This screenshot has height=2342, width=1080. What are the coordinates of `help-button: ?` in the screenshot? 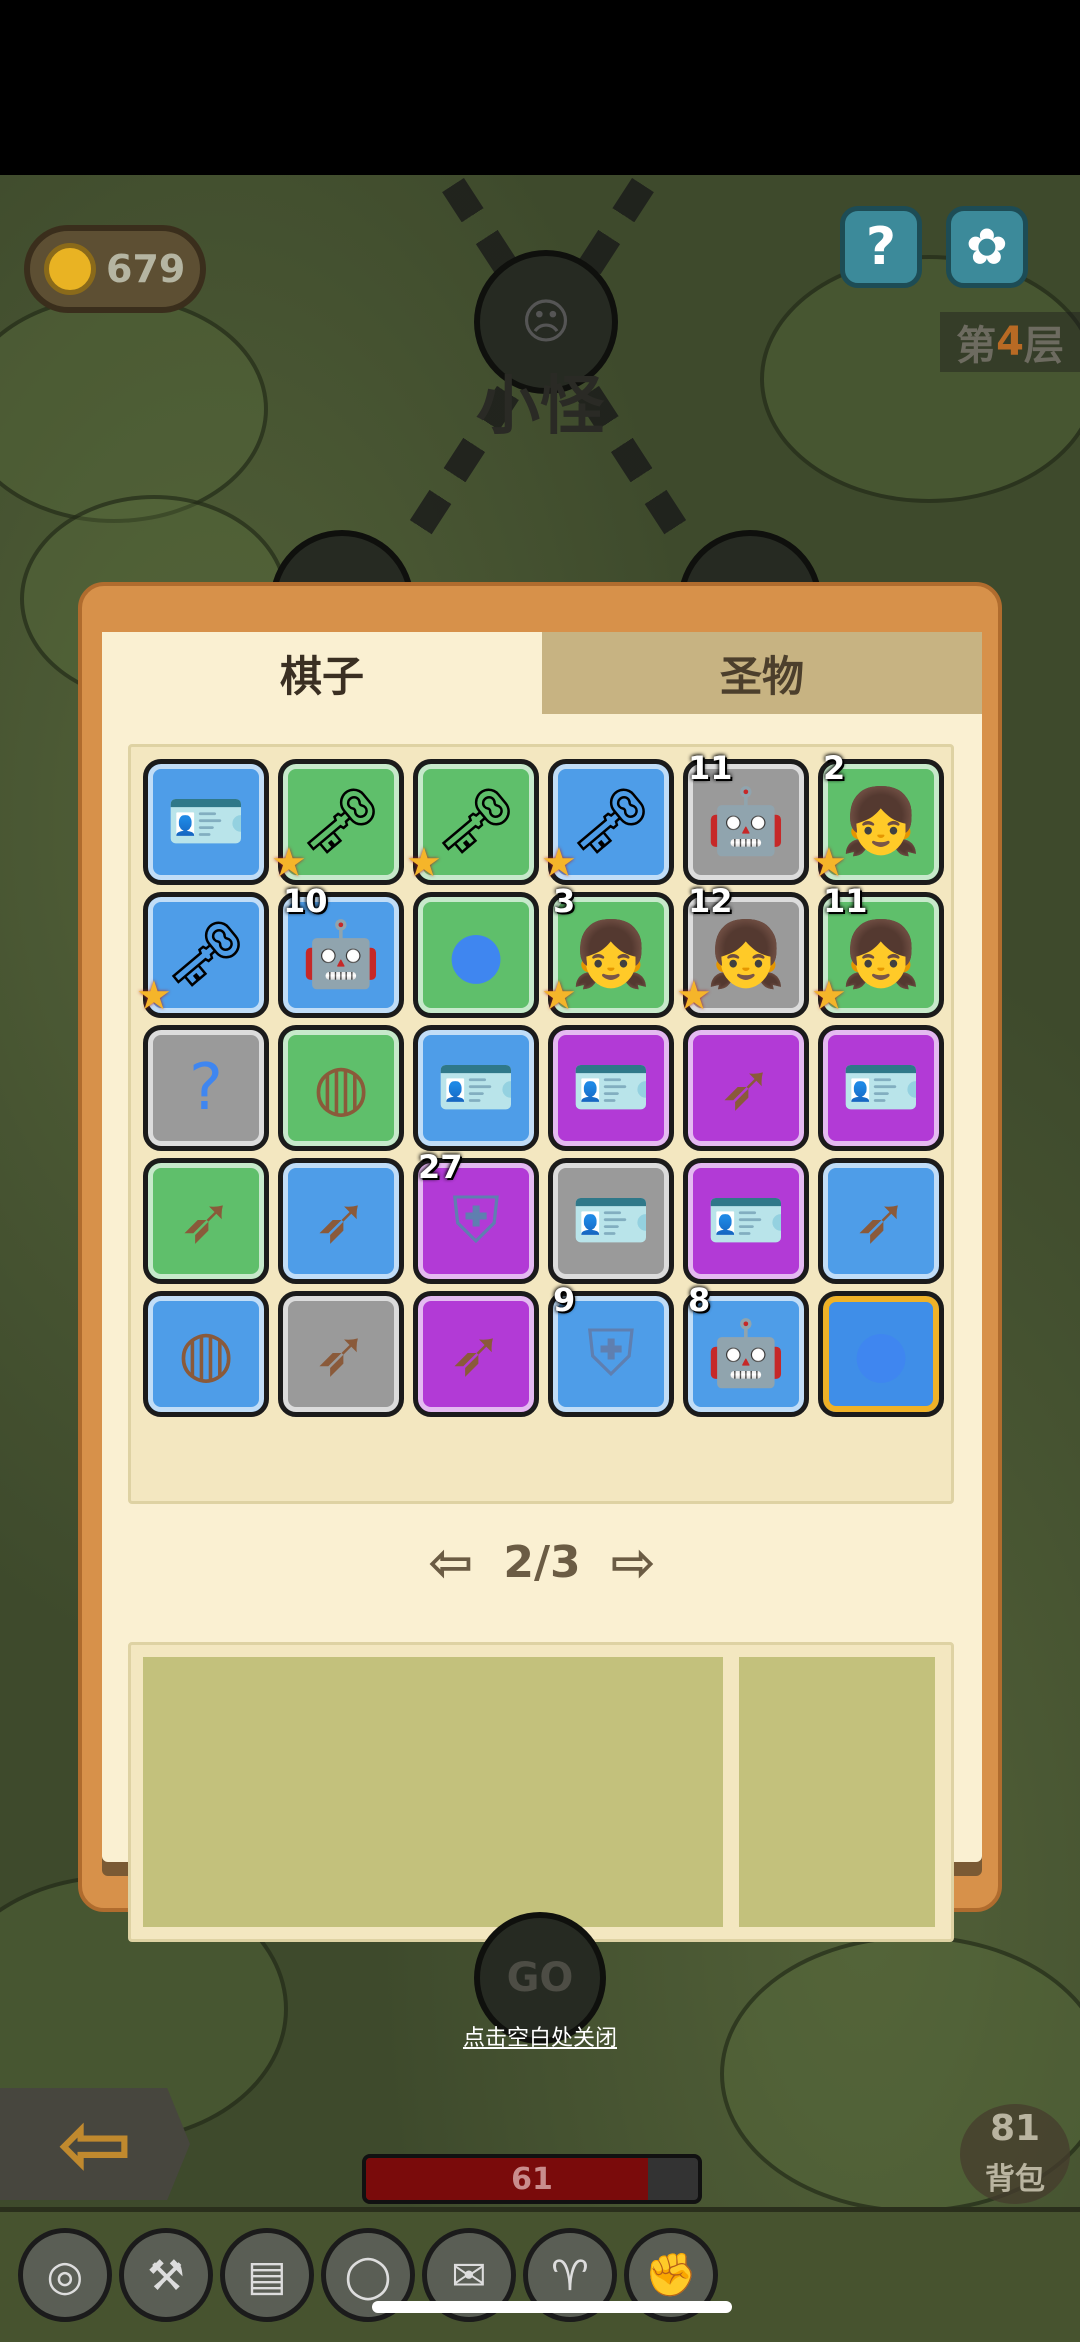 It's located at (881, 247).